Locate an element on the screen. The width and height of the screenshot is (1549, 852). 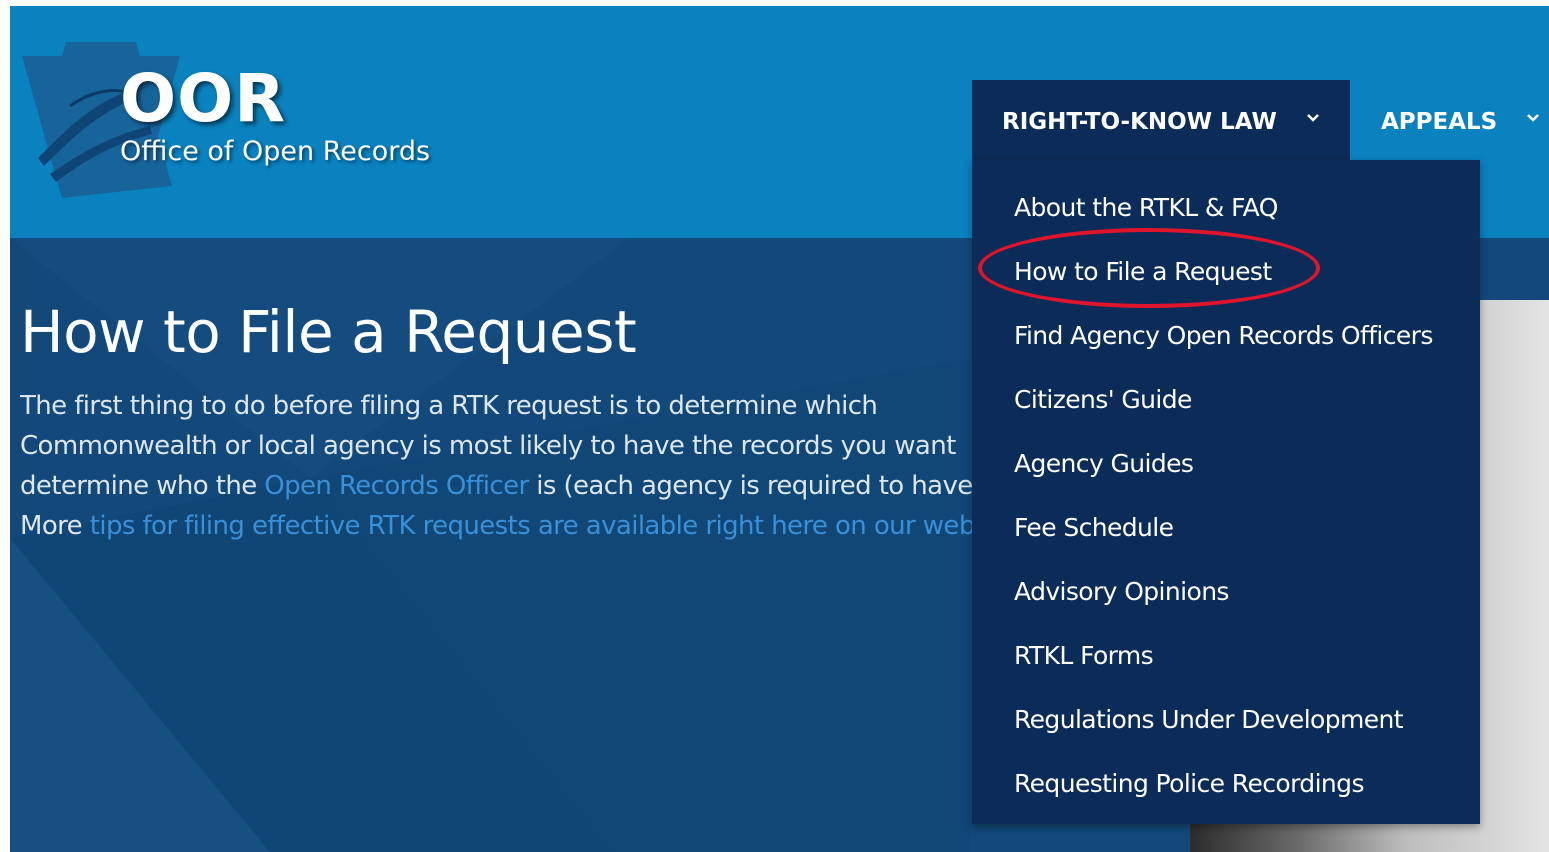
dropdown-item-citizens-guide: Citizens' Guide is located at coordinates (1103, 400).